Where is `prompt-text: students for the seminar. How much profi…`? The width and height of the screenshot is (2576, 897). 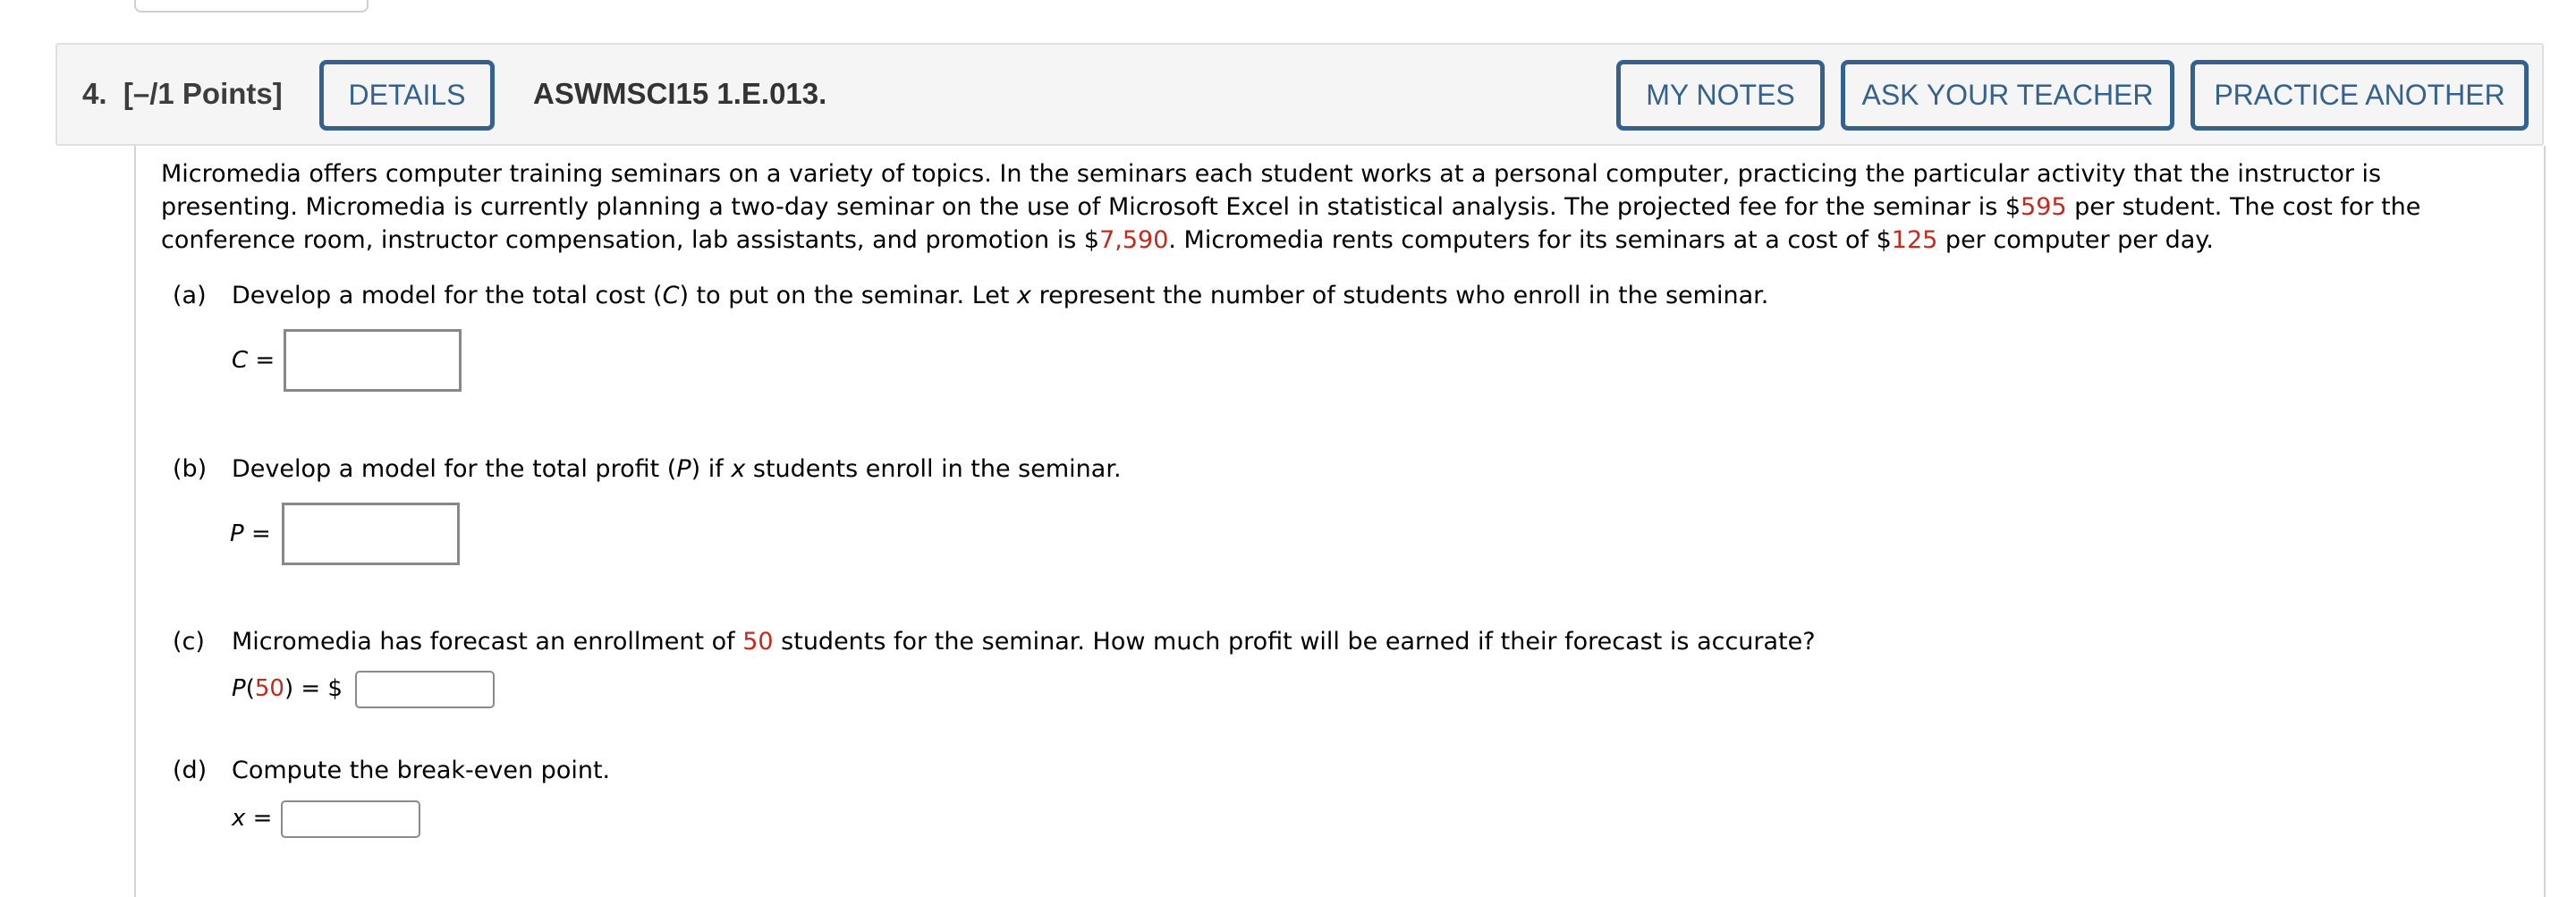
prompt-text: students for the seminar. How much profi… is located at coordinates (1294, 642).